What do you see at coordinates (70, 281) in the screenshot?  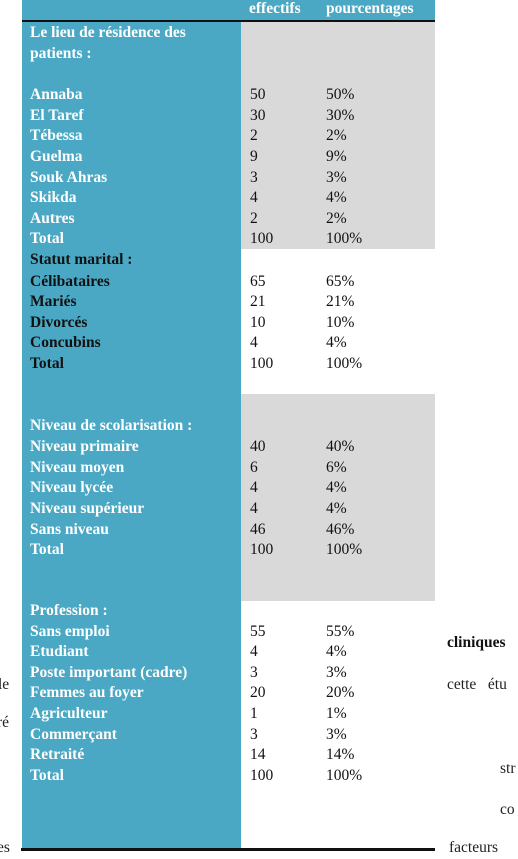 I see `row-label: Célibataires` at bounding box center [70, 281].